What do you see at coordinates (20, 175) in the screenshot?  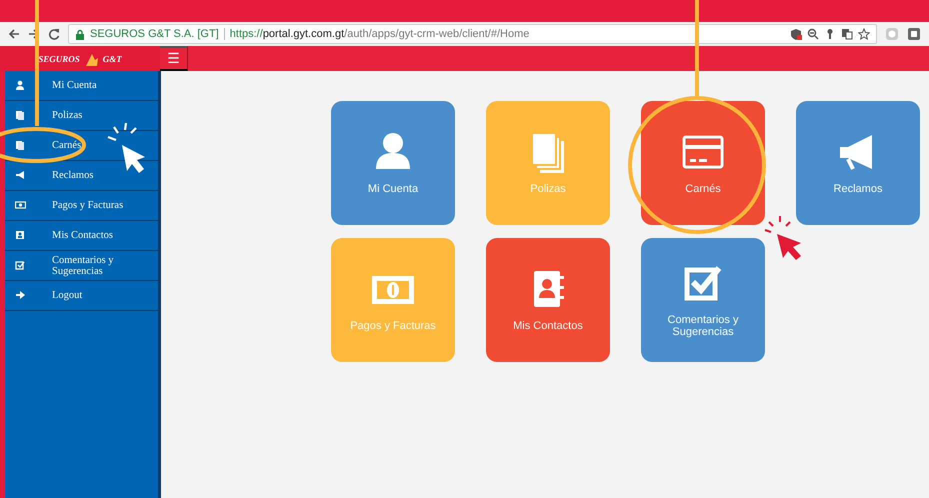 I see `megaphone-icon` at bounding box center [20, 175].